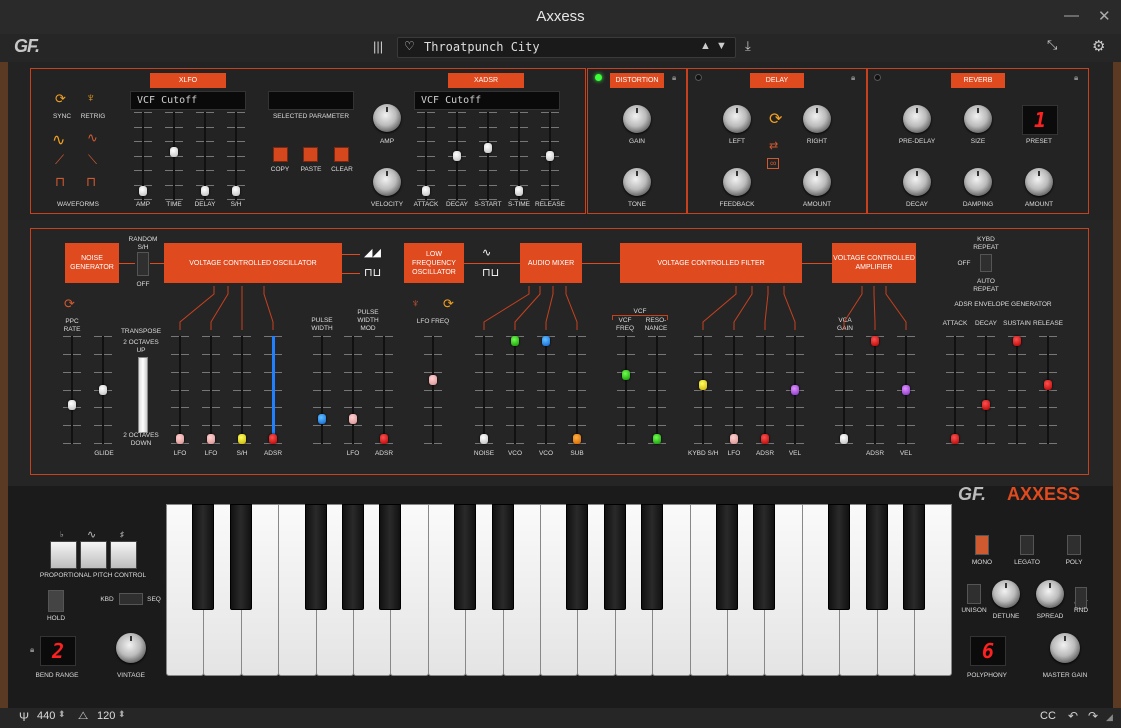  What do you see at coordinates (488, 156) in the screenshot?
I see `xadsr-s-start-slider` at bounding box center [488, 156].